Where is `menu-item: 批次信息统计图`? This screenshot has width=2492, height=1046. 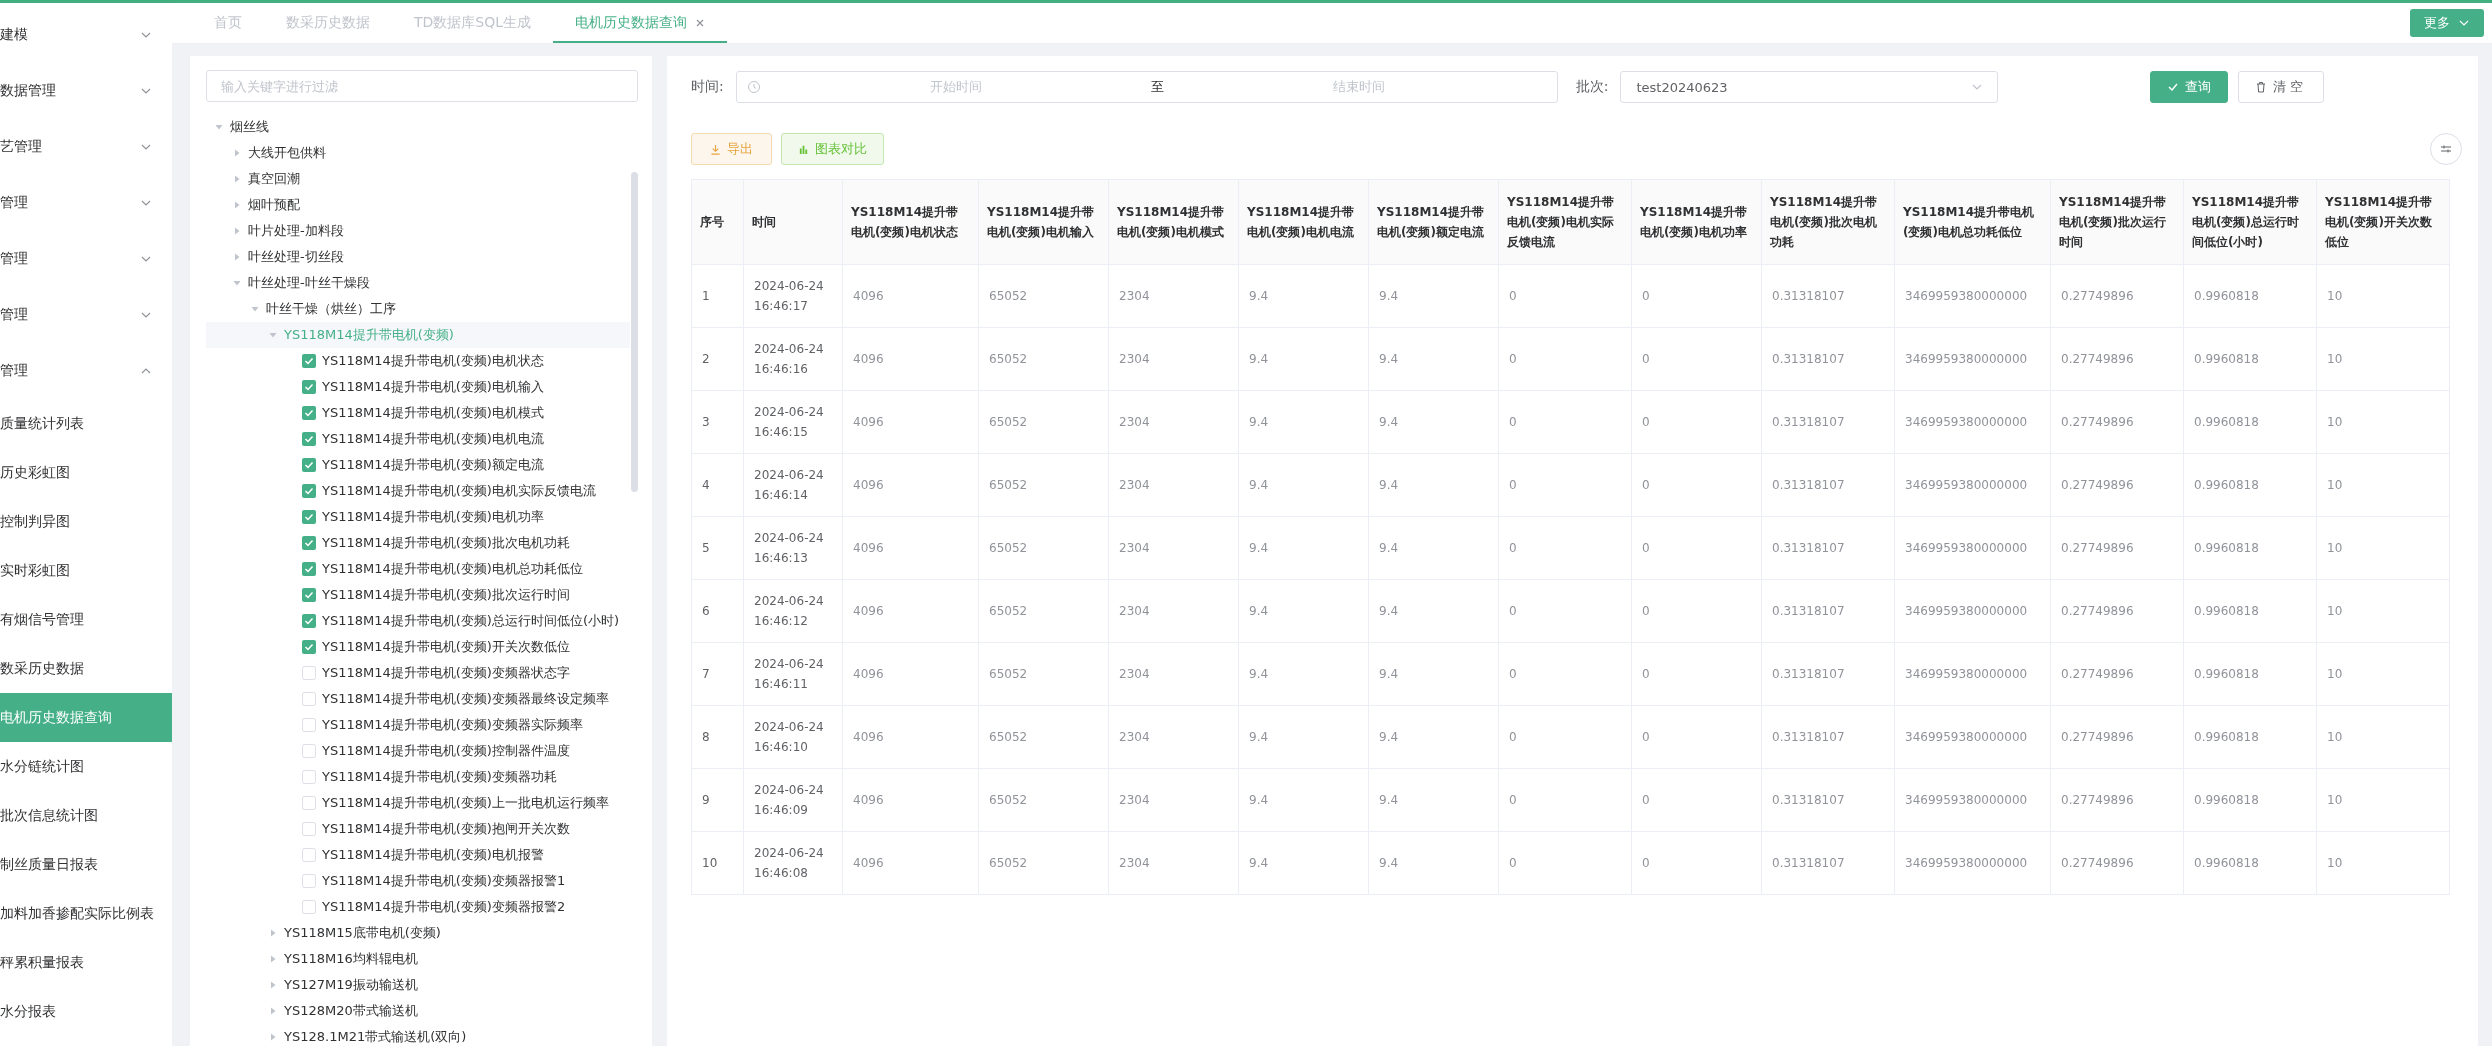
menu-item: 批次信息统计图 is located at coordinates (86, 815).